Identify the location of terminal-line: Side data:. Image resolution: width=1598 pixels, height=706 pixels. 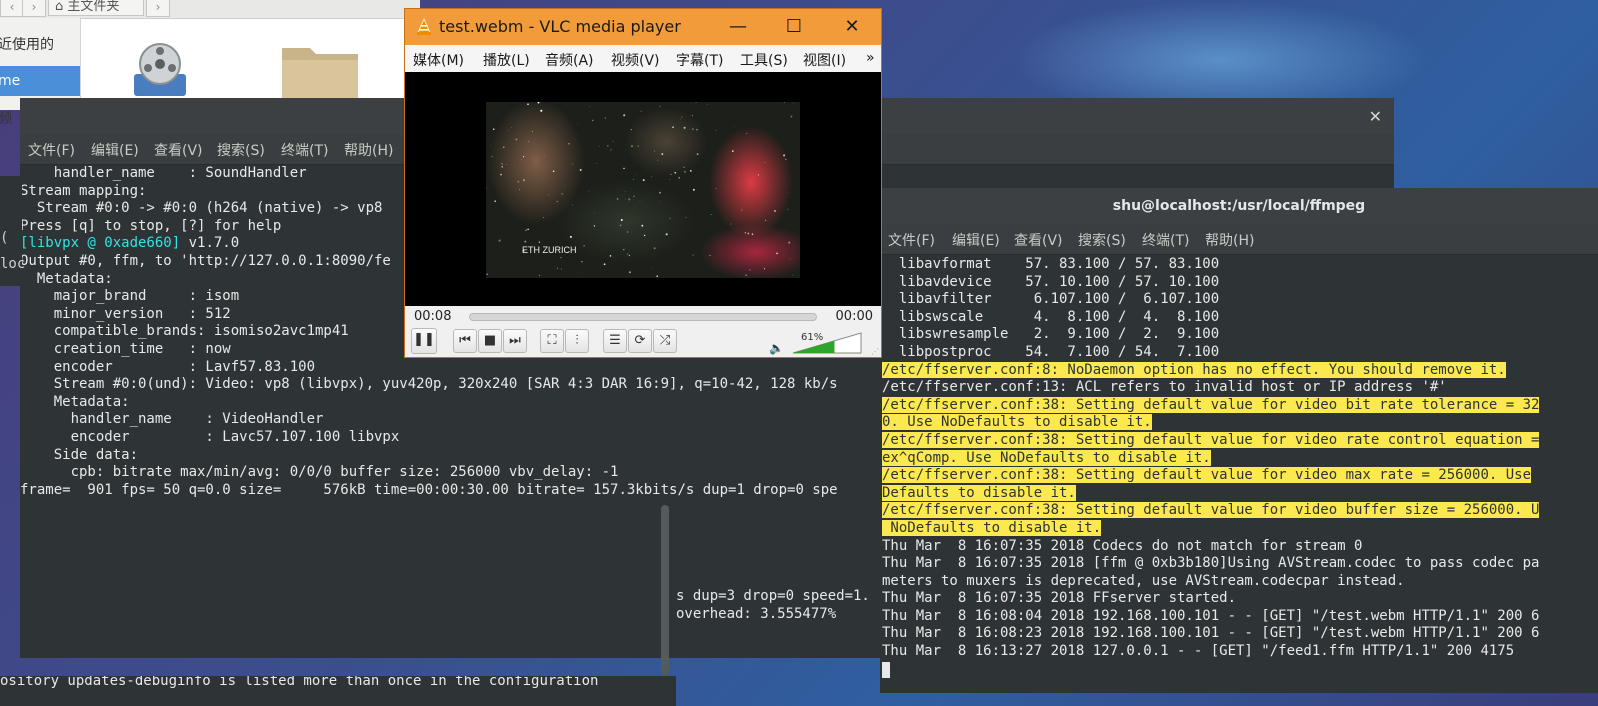
(79, 454).